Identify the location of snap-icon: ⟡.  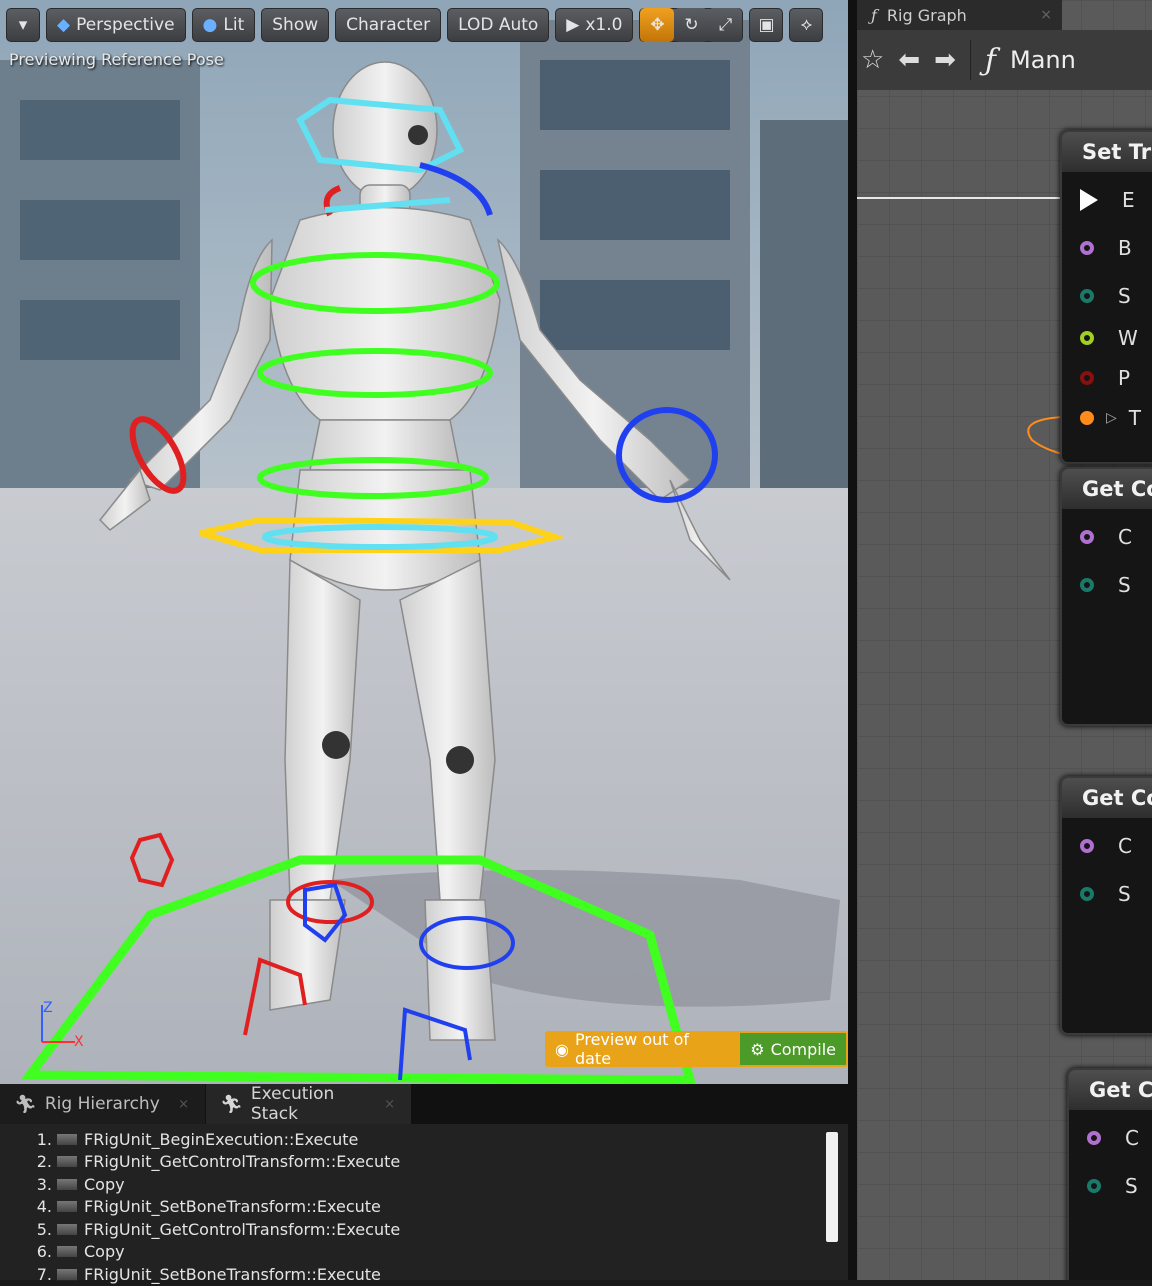
(806, 25).